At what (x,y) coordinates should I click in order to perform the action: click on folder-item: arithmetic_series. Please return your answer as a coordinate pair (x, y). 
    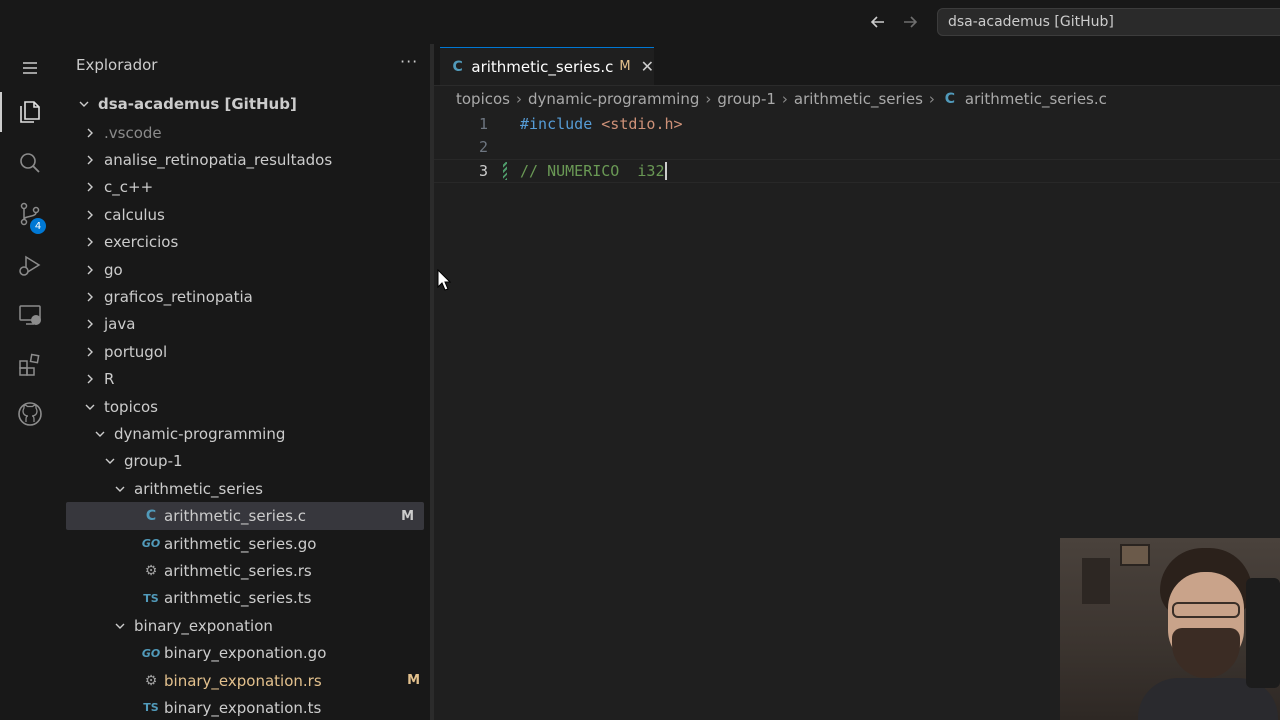
    Looking at the image, I should click on (245, 488).